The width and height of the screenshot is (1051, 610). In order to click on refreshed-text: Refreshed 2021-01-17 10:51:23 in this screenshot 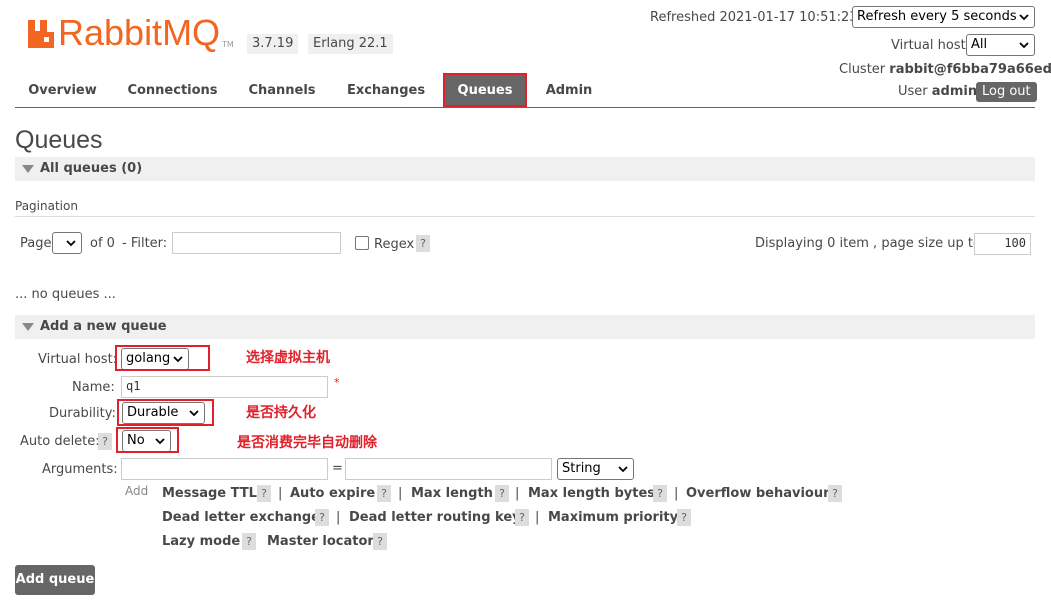, I will do `click(754, 17)`.